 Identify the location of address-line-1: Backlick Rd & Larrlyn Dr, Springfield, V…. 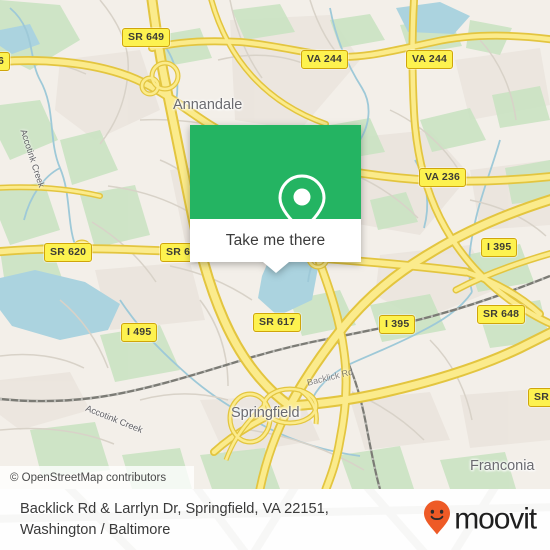
(174, 508).